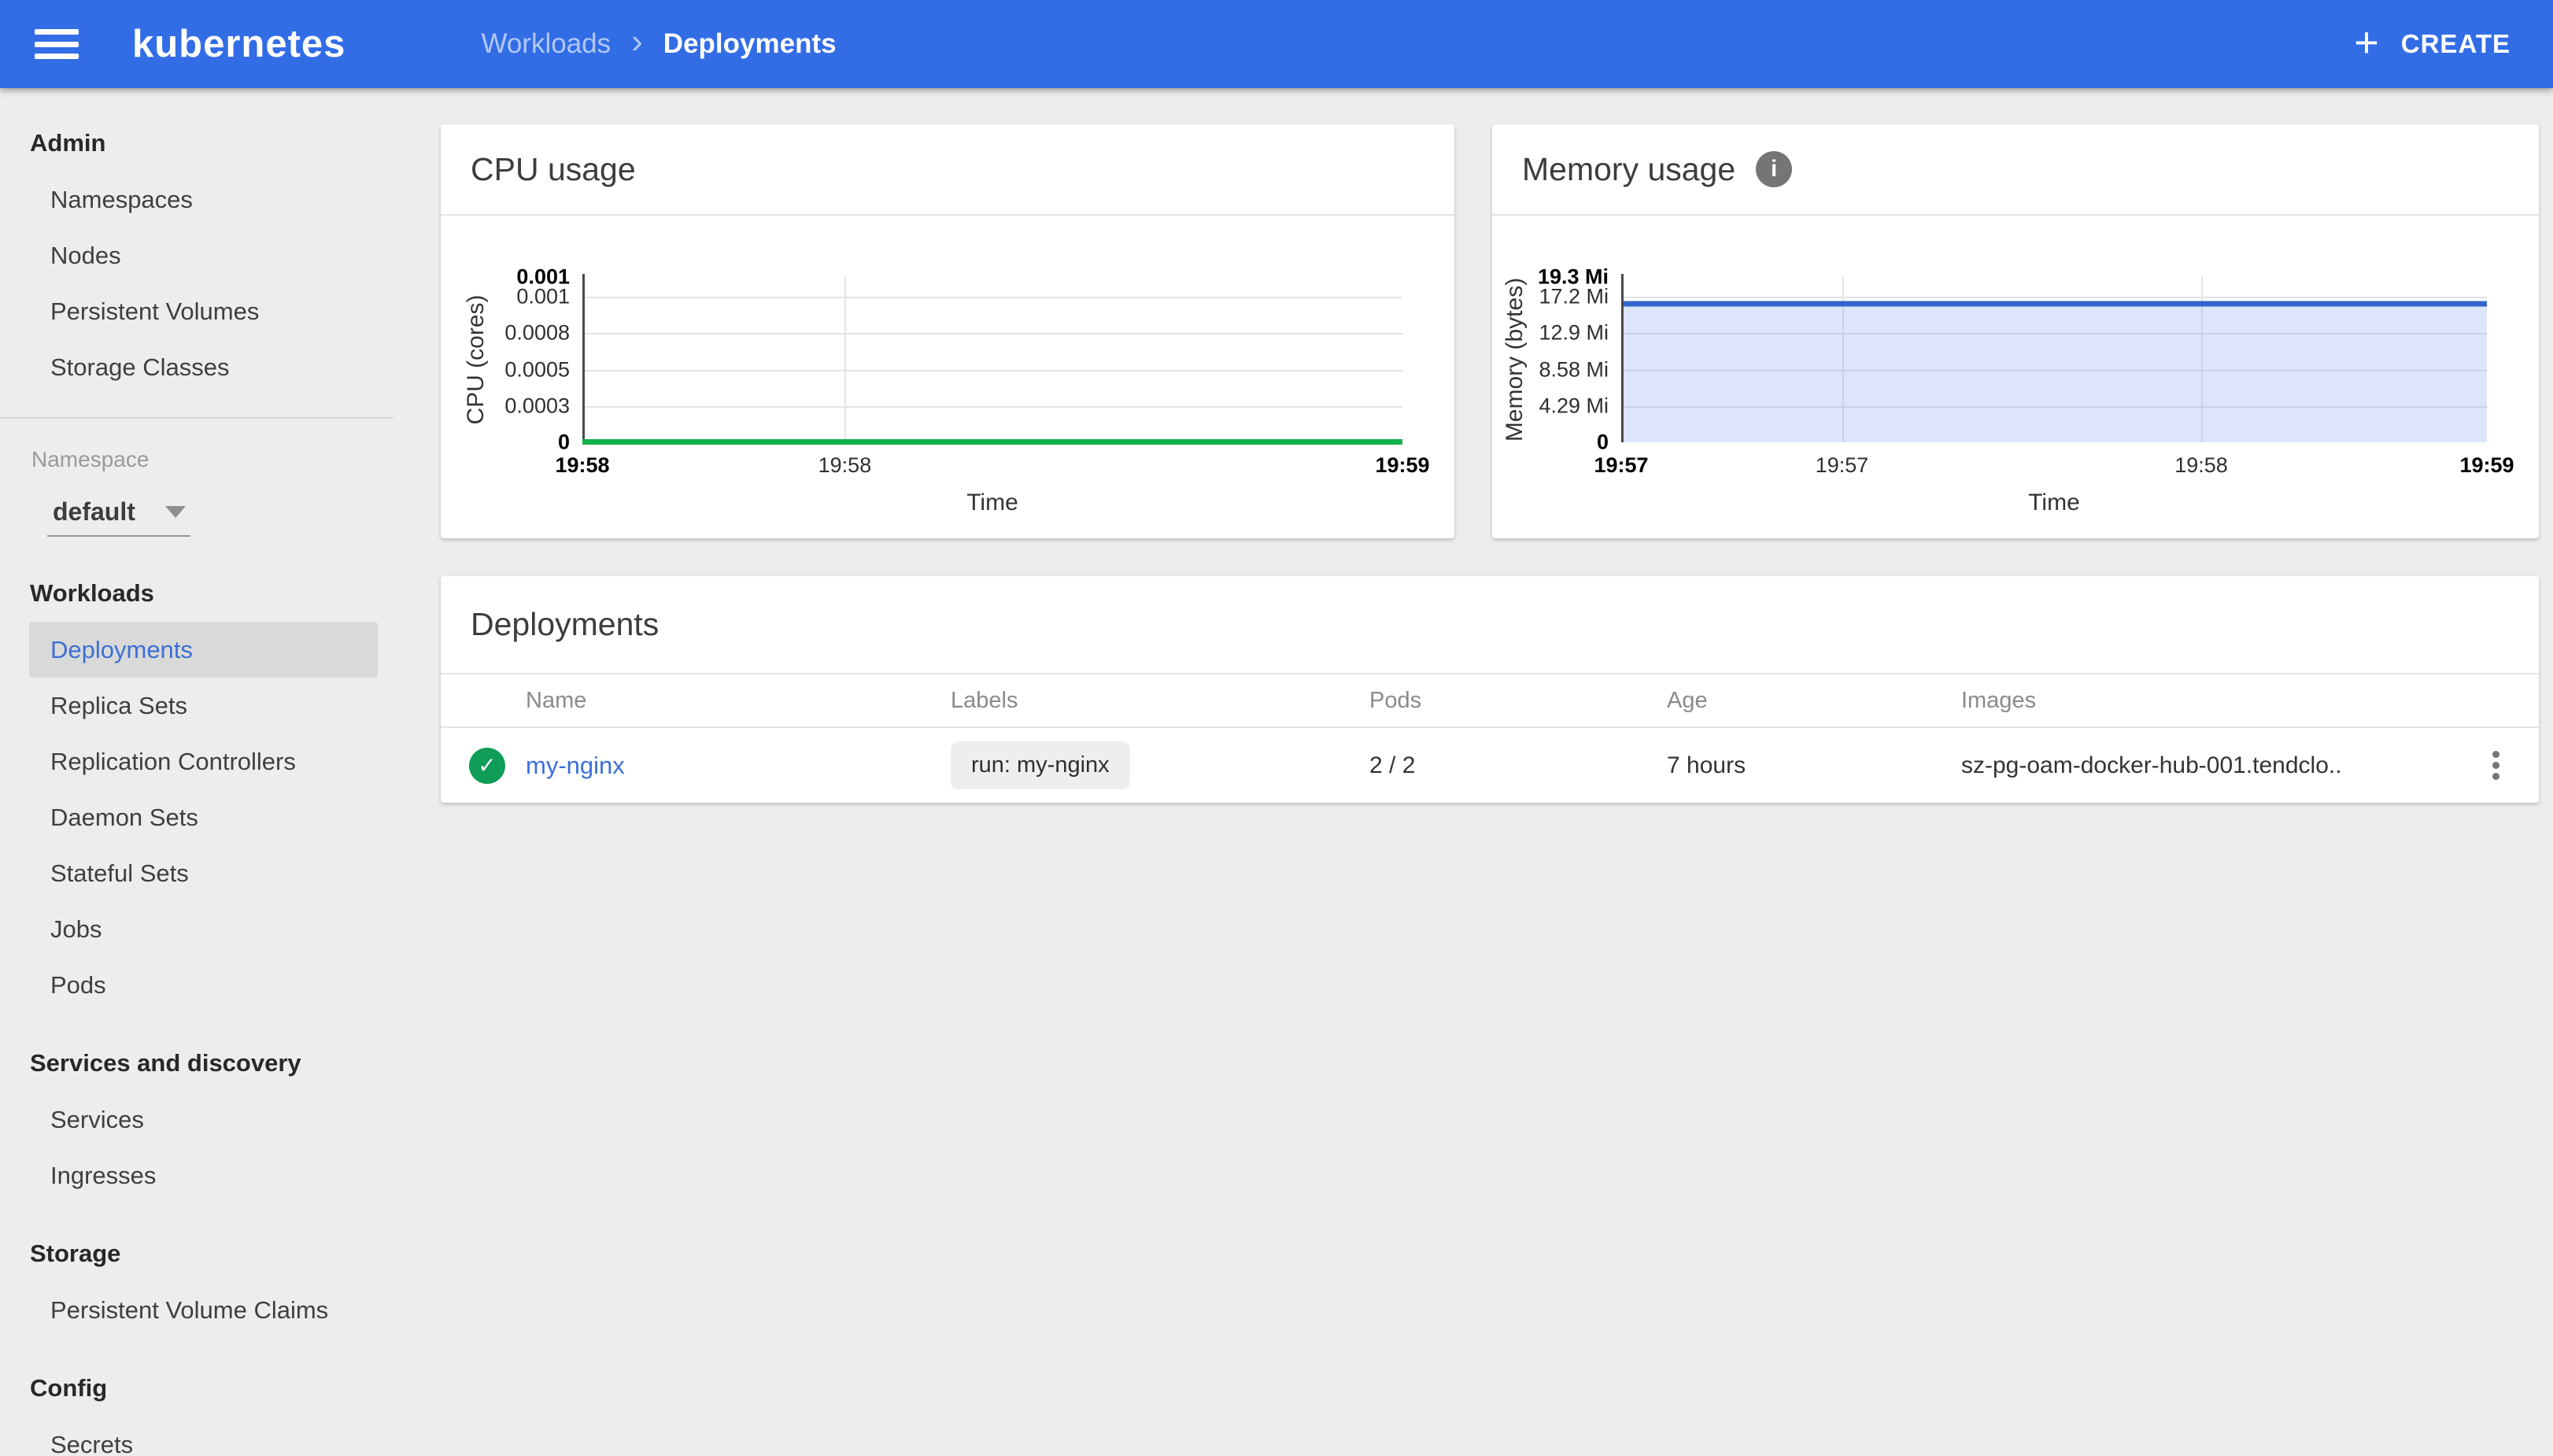  Describe the element at coordinates (204, 929) in the screenshot. I see `sidebar-item-jobs: Jobs` at that location.